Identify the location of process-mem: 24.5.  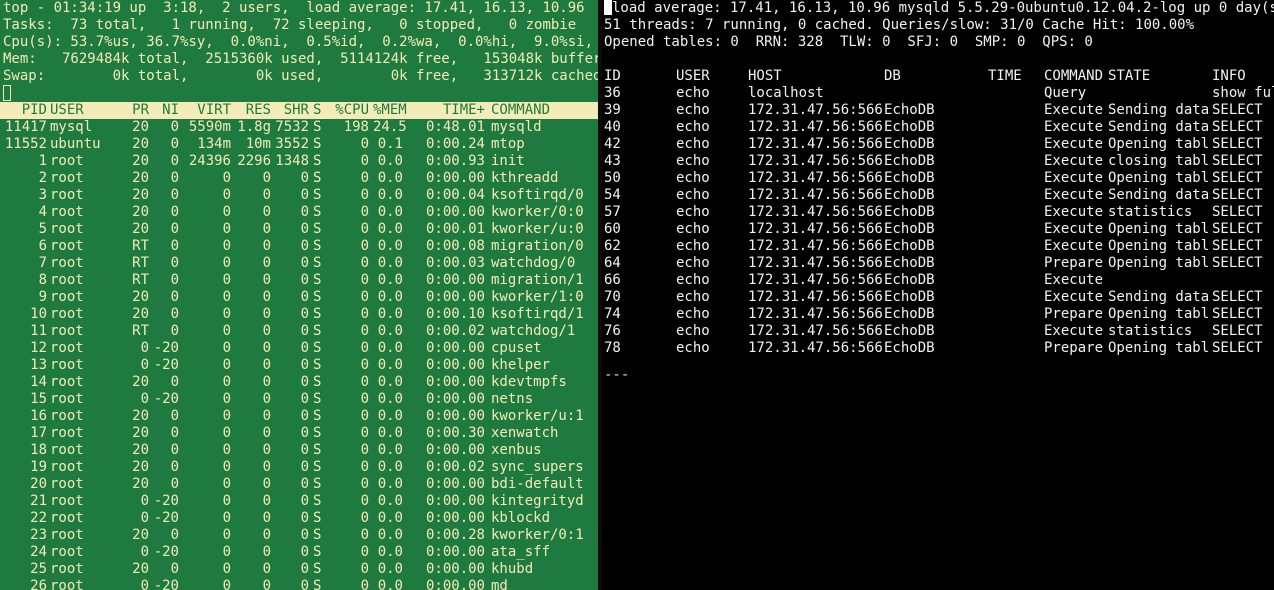
(390, 127).